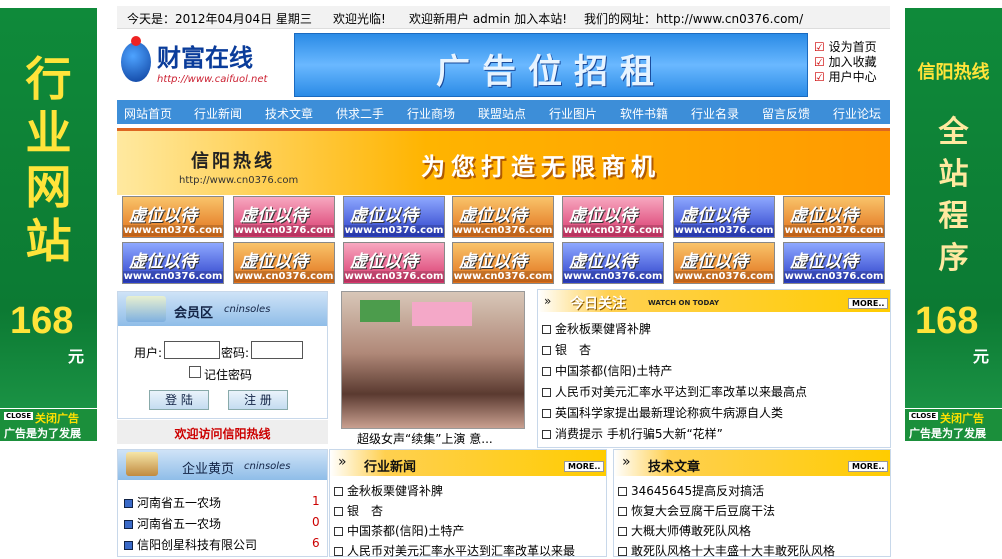 The height and width of the screenshot is (559, 1002). I want to click on nav-item-alliance: 联盟站点, so click(502, 113).